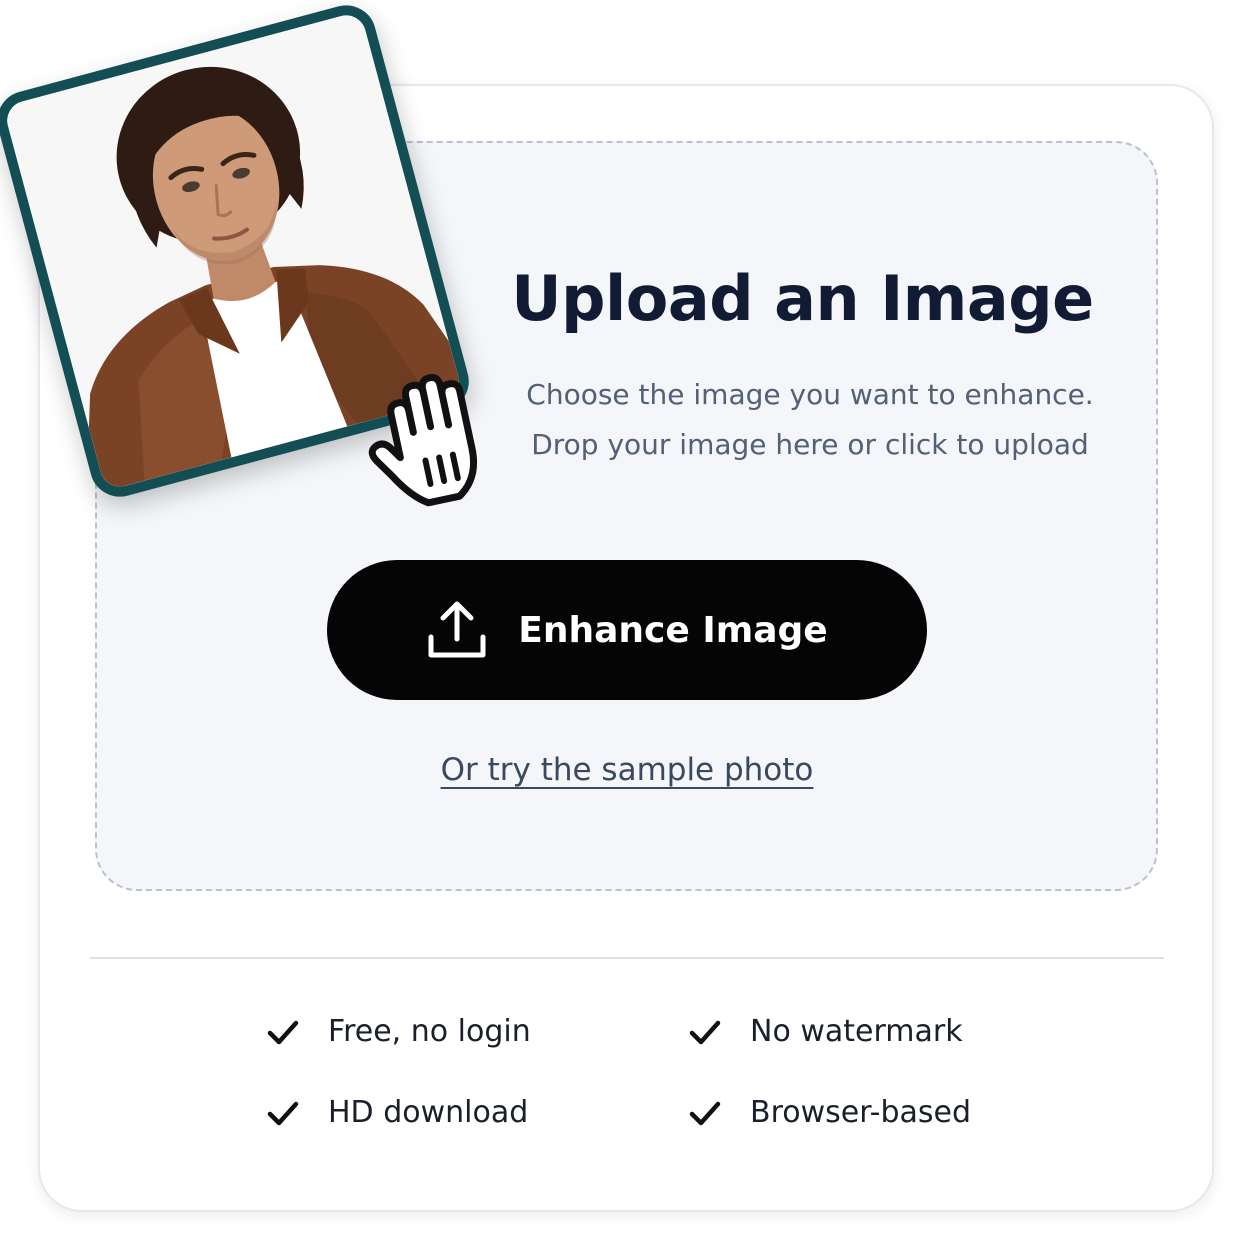 This screenshot has height=1254, width=1254. I want to click on feature-item-free: Free, no login, so click(398, 1031).